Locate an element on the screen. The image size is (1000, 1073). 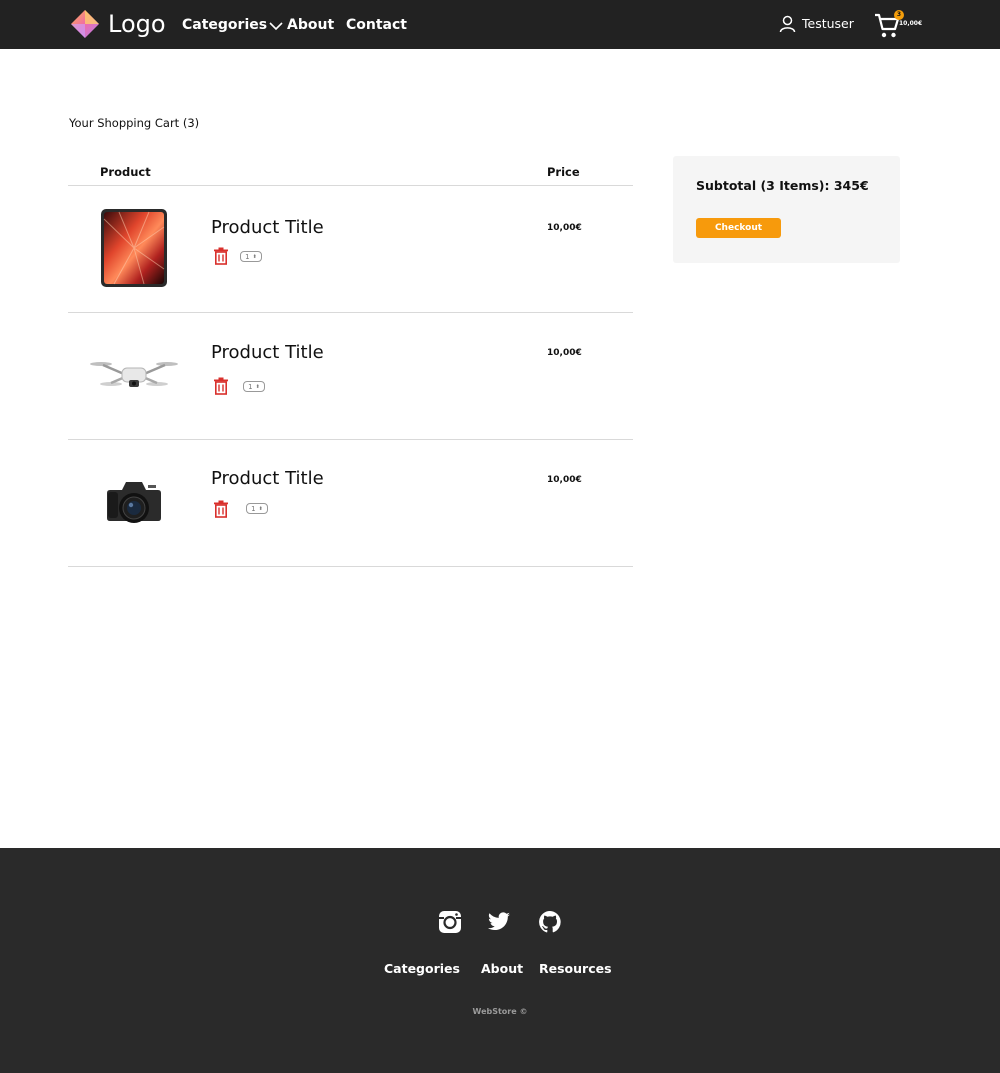
camera-image is located at coordinates (134, 502).